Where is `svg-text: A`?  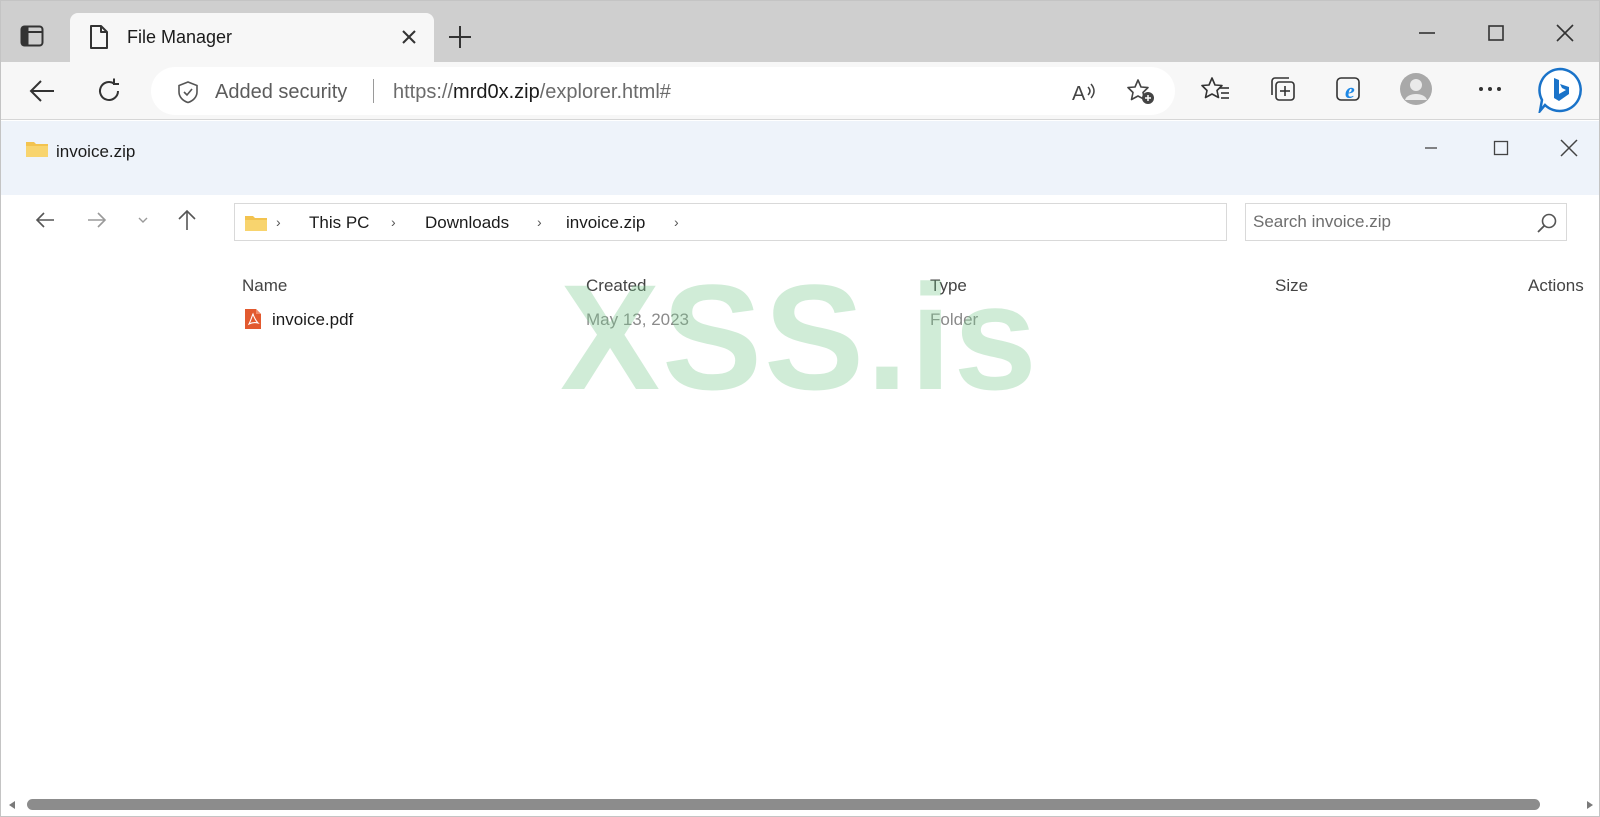 svg-text: A is located at coordinates (1079, 94).